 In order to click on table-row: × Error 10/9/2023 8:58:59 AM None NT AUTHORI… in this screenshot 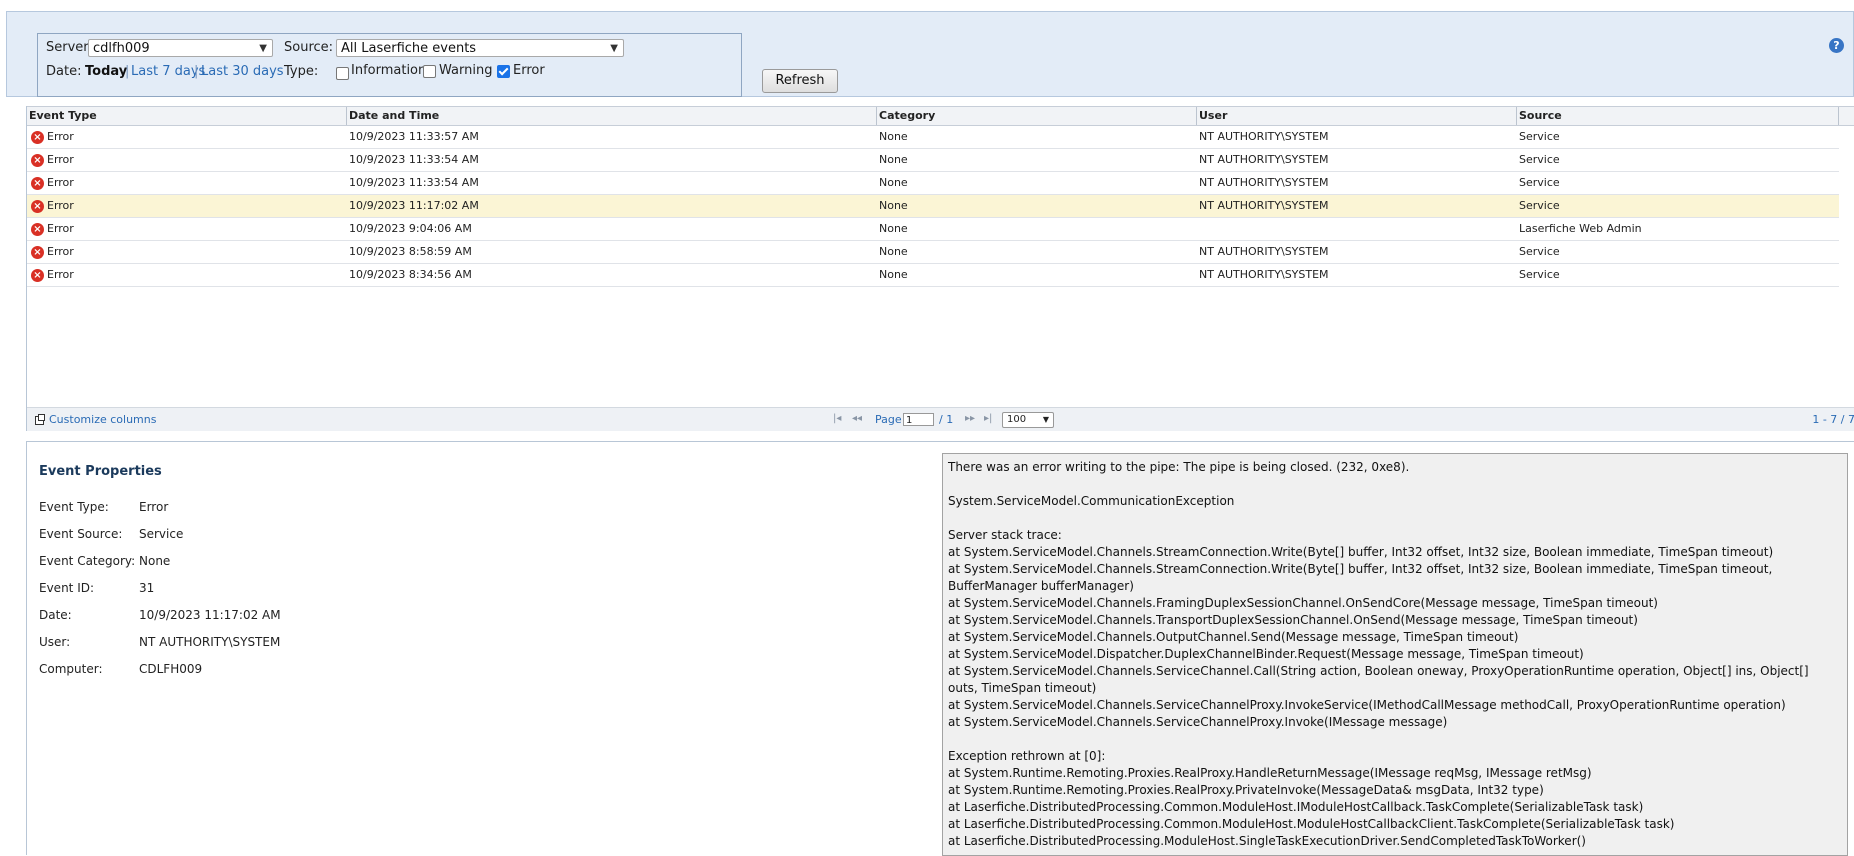, I will do `click(933, 252)`.